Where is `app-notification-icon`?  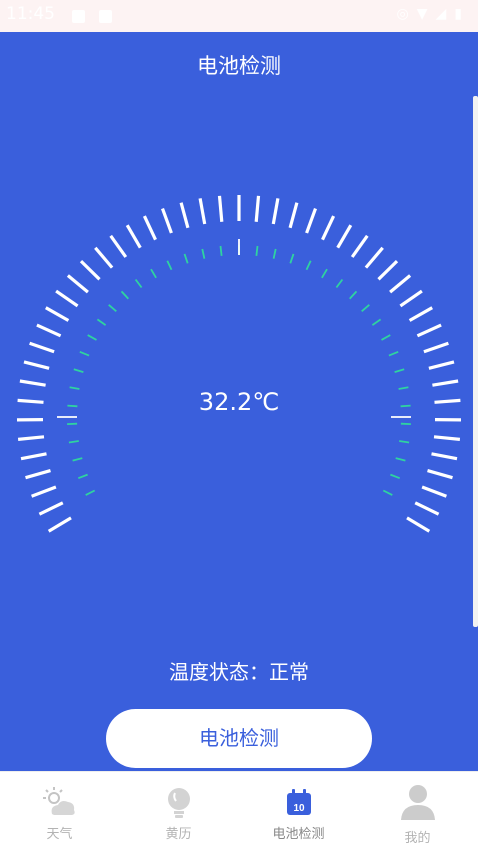 app-notification-icon is located at coordinates (105, 16).